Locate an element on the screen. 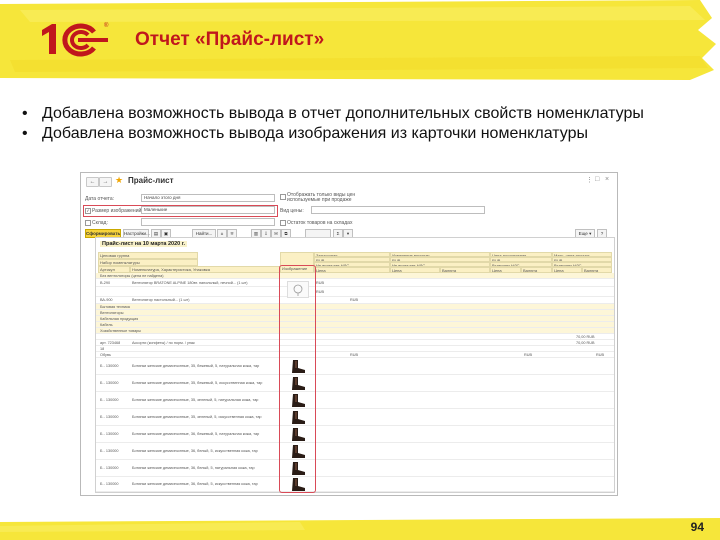  row-cell: арт. 723468 is located at coordinates (110, 343).